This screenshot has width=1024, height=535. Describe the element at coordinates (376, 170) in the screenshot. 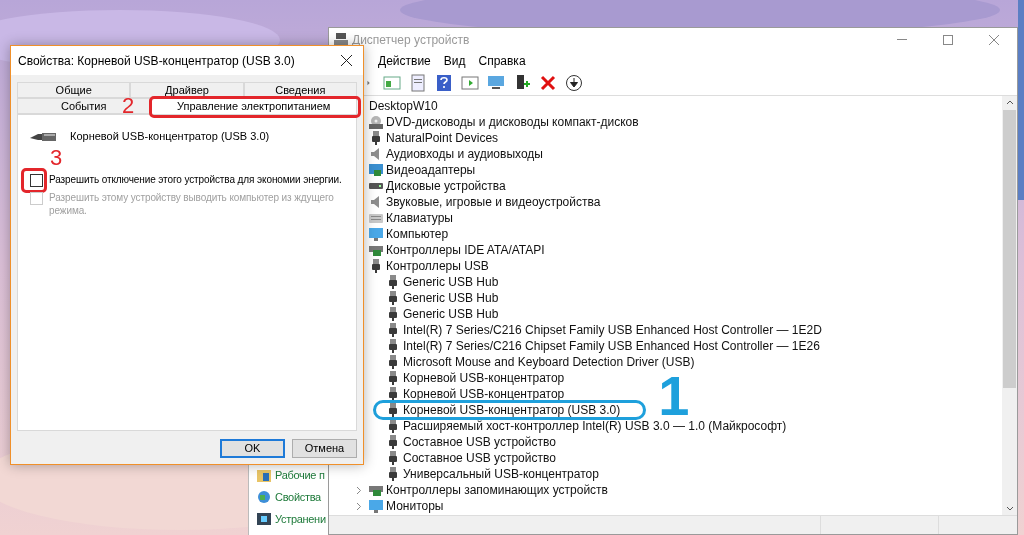

I see `display-adapter-icon` at that location.